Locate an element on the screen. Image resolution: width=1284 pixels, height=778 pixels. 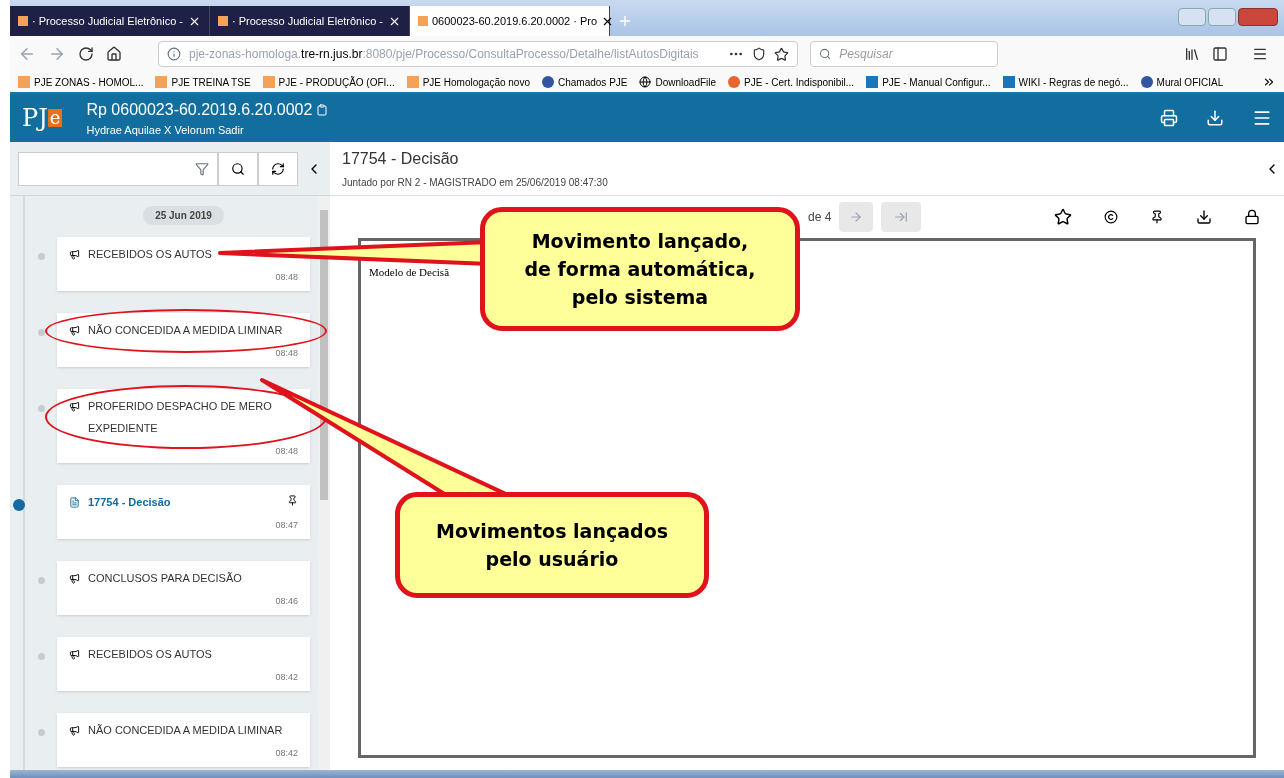
bookmark-item: Mural OFICIAL is located at coordinates (1182, 82).